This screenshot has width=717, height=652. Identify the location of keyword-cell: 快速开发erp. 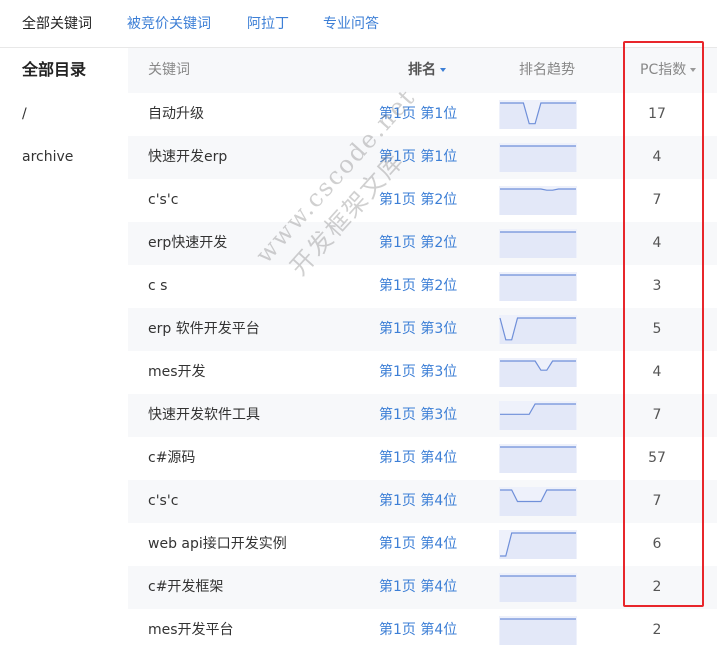
(188, 157).